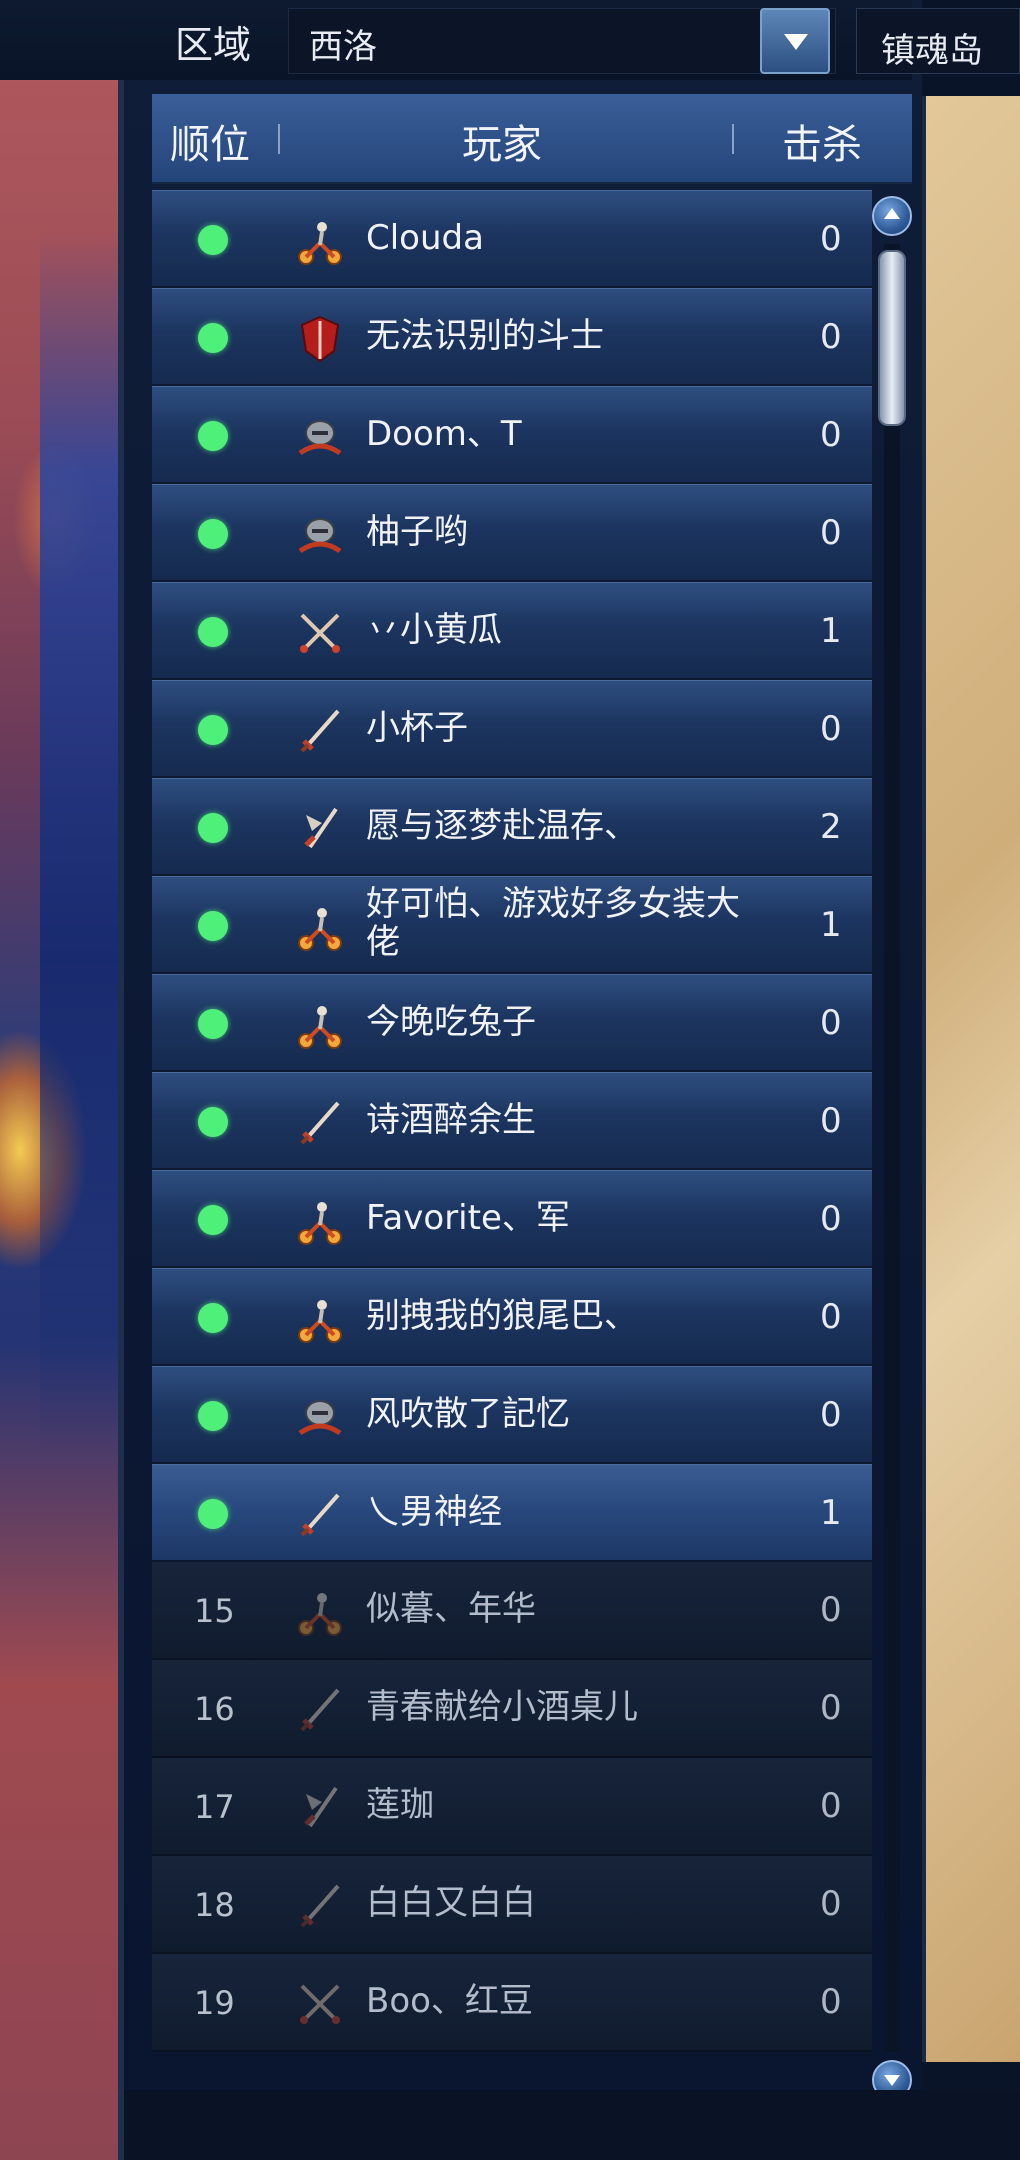  I want to click on crossed-swords-icon, so click(320, 633).